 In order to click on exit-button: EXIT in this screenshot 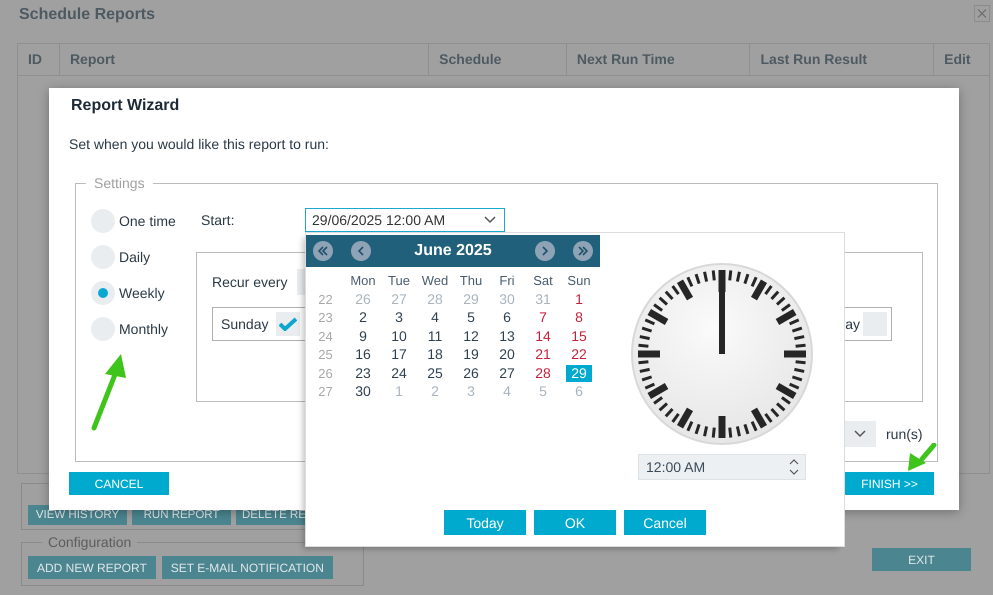, I will do `click(921, 559)`.